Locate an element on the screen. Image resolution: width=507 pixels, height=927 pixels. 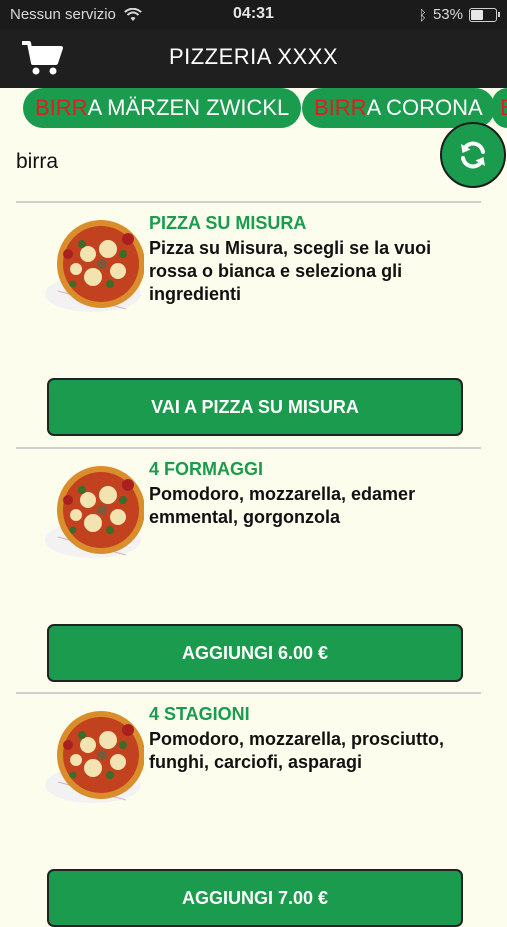
app-header: PIZZERIA XXXX is located at coordinates (253, 59).